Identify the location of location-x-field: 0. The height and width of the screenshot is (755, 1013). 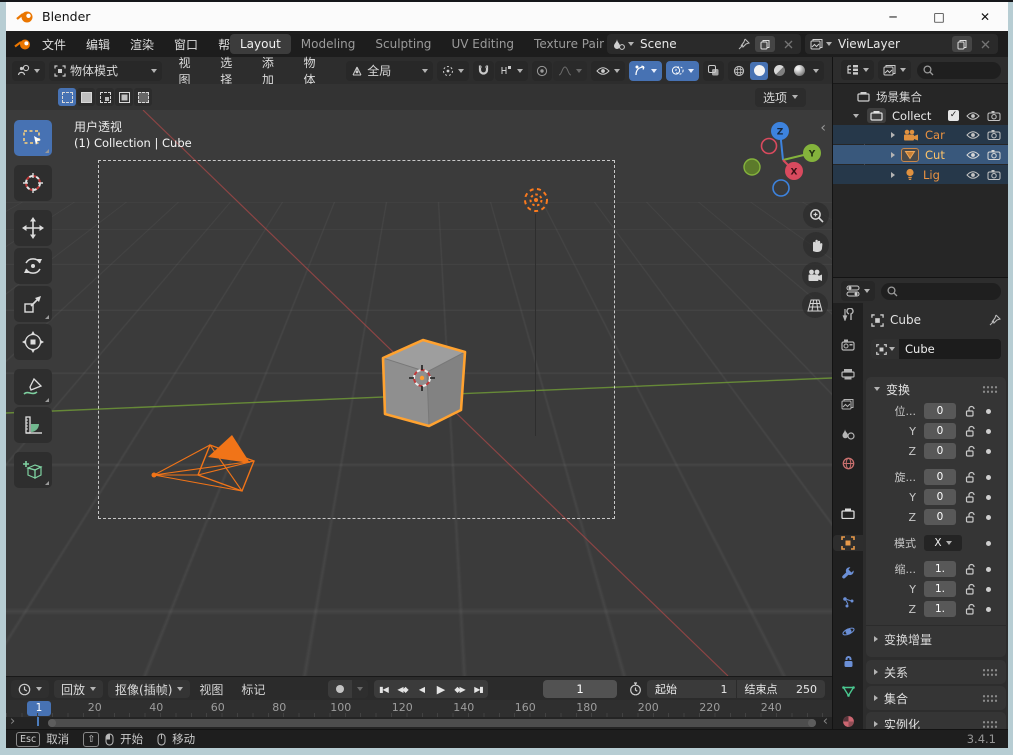
(940, 411).